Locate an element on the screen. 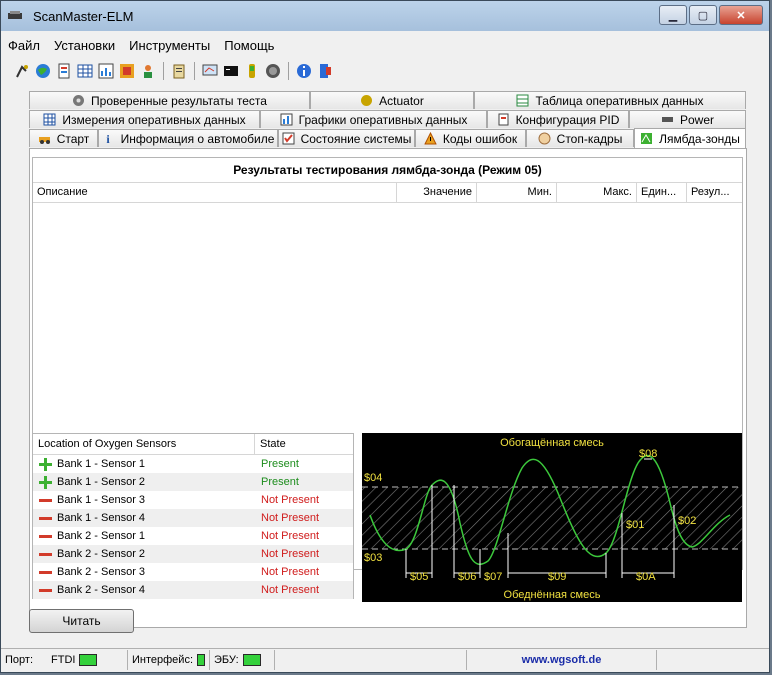 This screenshot has width=772, height=675. menu-help: Помощь is located at coordinates (249, 46).